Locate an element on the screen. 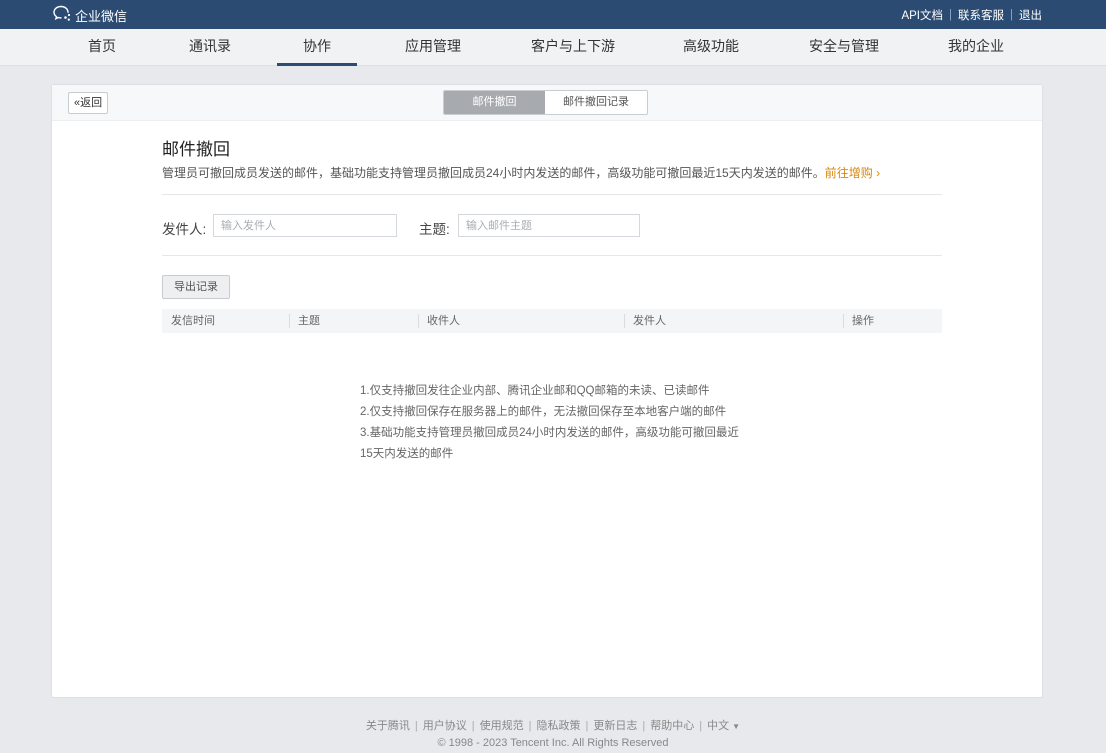 This screenshot has height=753, width=1106. upgrade-link: 前往增购 › is located at coordinates (852, 173).